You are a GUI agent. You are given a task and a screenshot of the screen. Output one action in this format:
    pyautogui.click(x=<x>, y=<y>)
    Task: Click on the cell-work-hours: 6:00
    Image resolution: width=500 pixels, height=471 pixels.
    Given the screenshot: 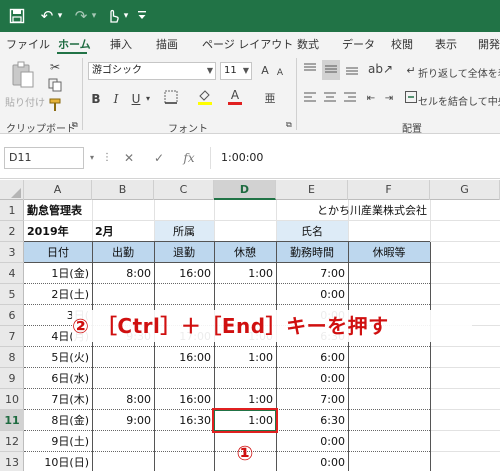 What is the action you would take?
    pyautogui.click(x=312, y=357)
    